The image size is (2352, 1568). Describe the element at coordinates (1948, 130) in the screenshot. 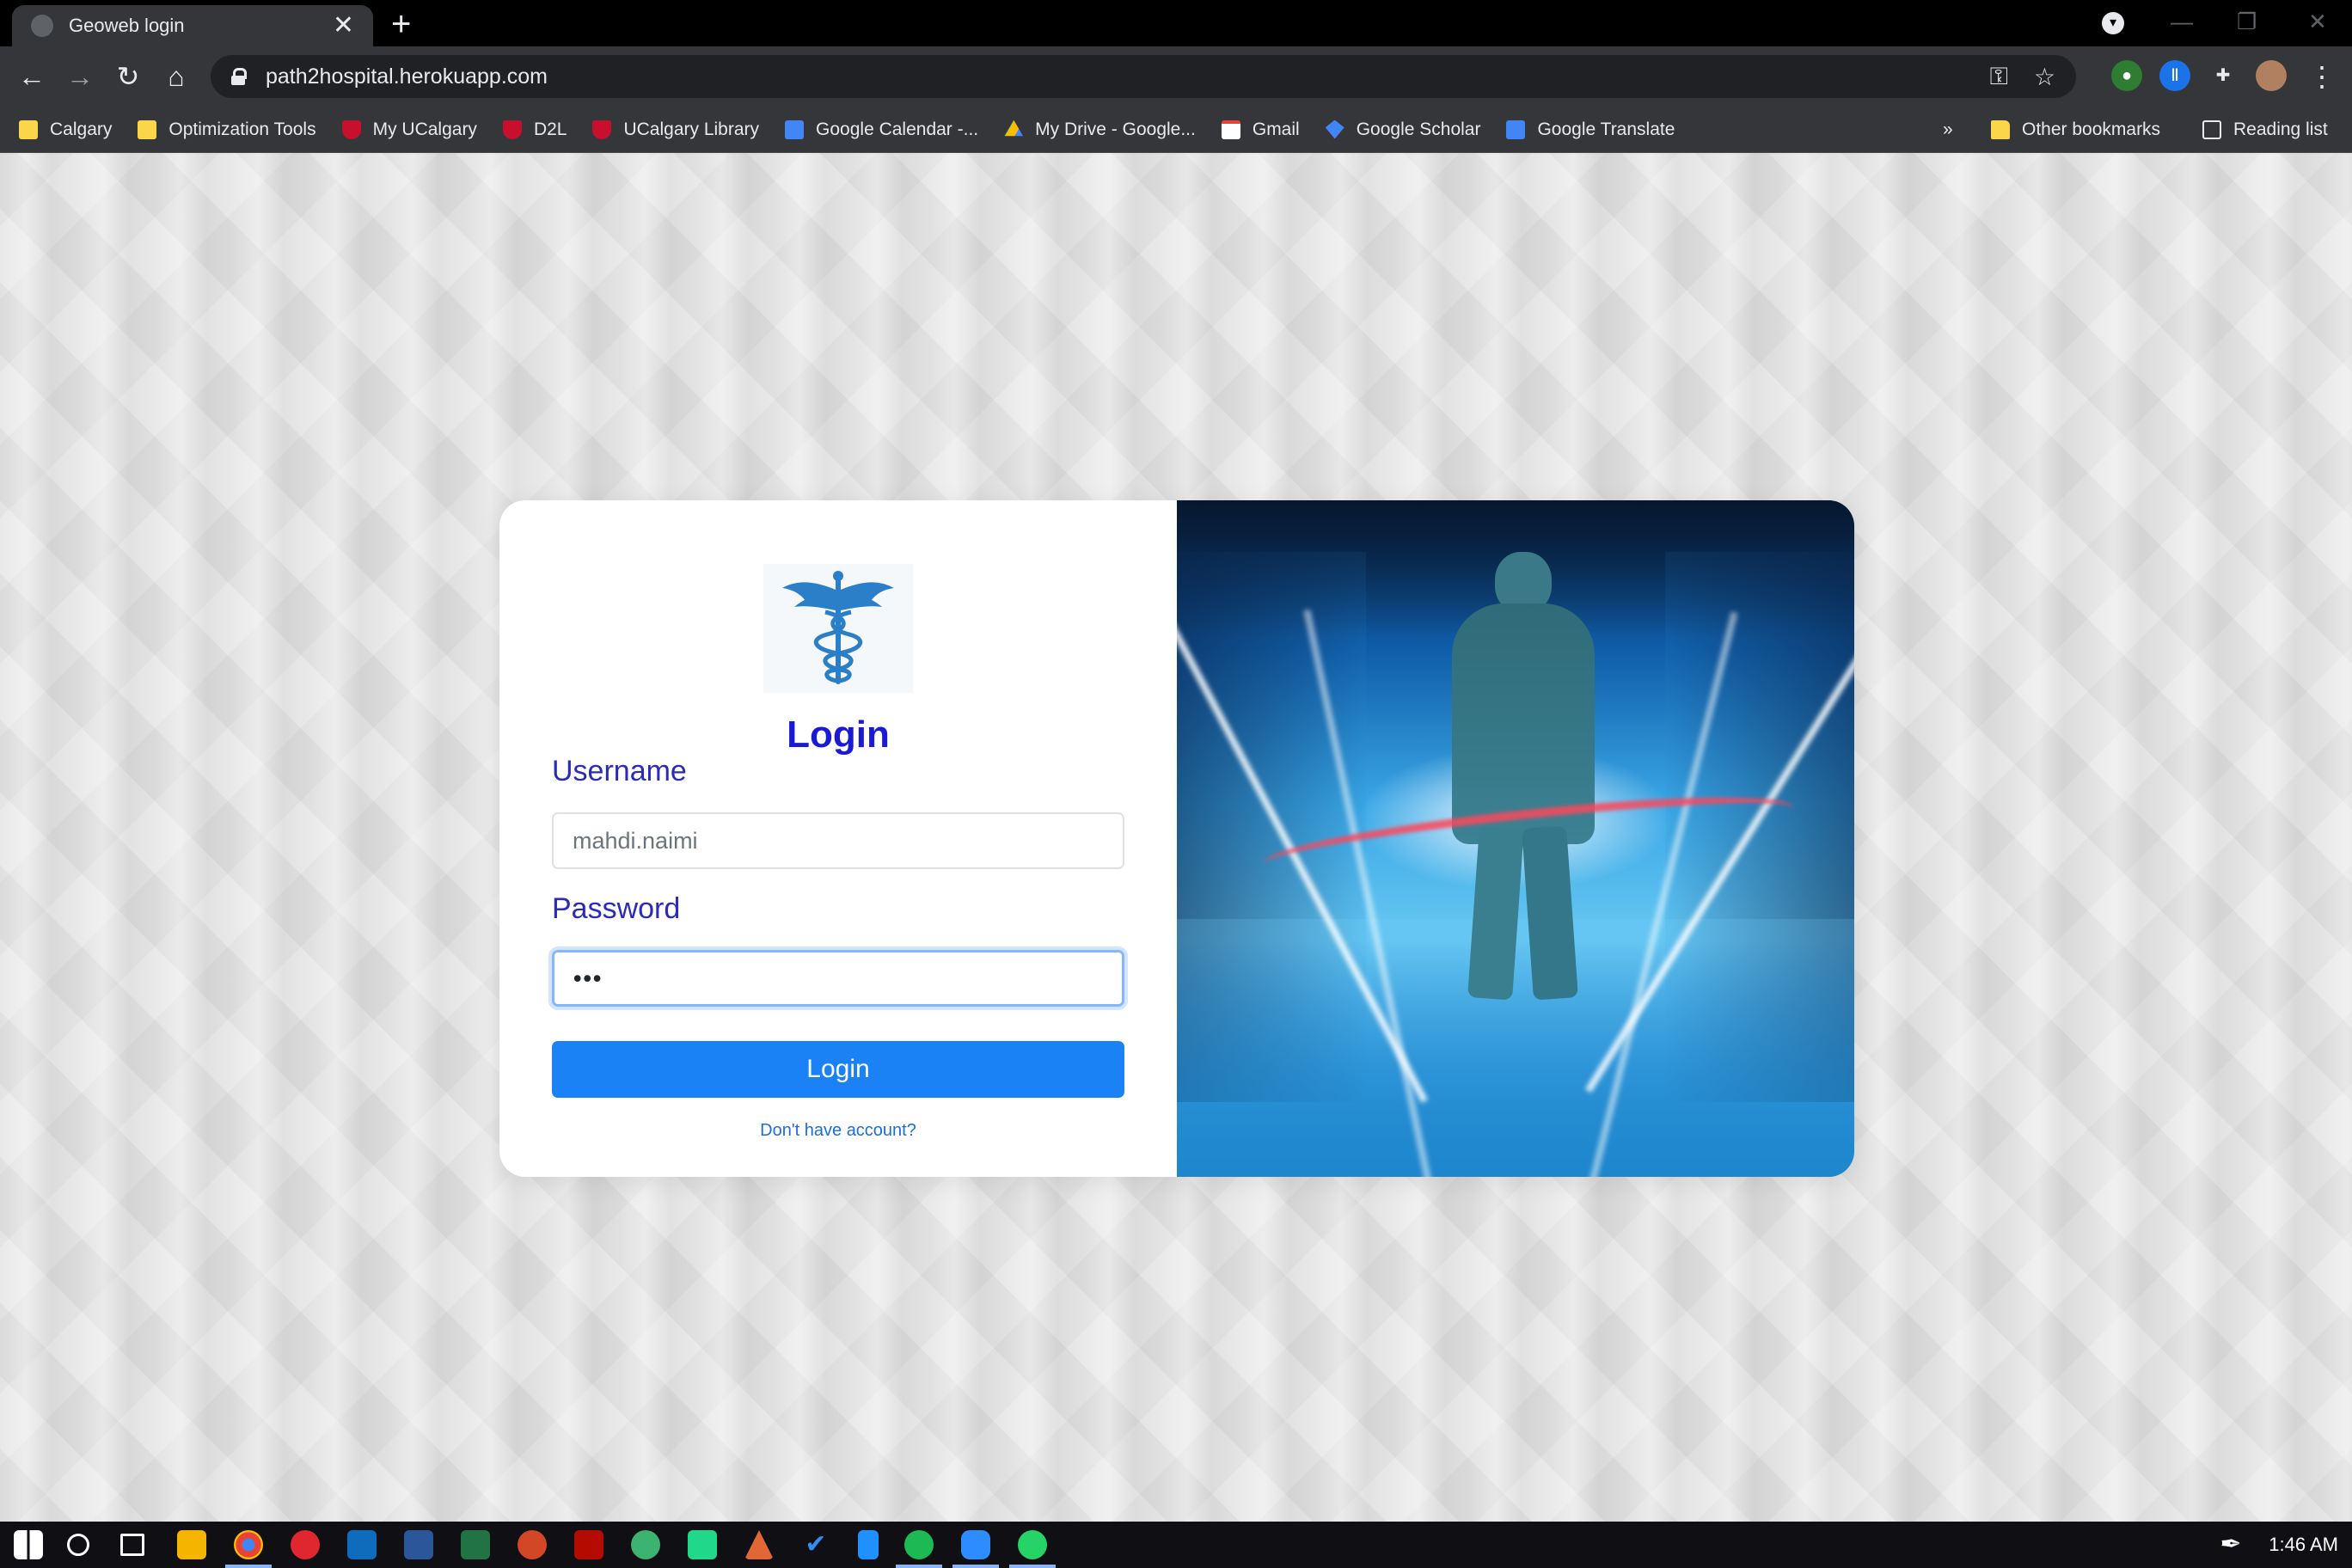

I see `bookmarks-overflow-button: »` at that location.